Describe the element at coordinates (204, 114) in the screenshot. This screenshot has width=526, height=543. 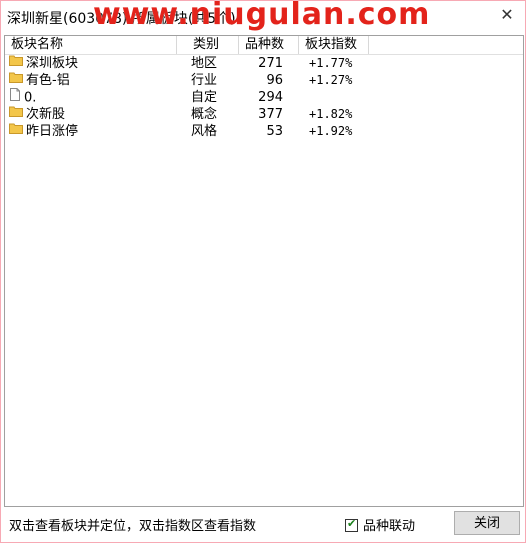
I see `sector-category: 概念` at that location.